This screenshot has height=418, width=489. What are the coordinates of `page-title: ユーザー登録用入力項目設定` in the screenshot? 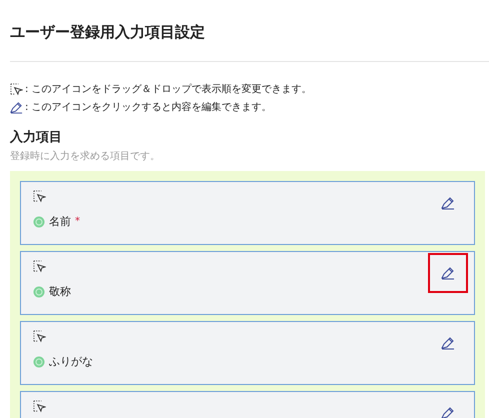 It's located at (107, 32).